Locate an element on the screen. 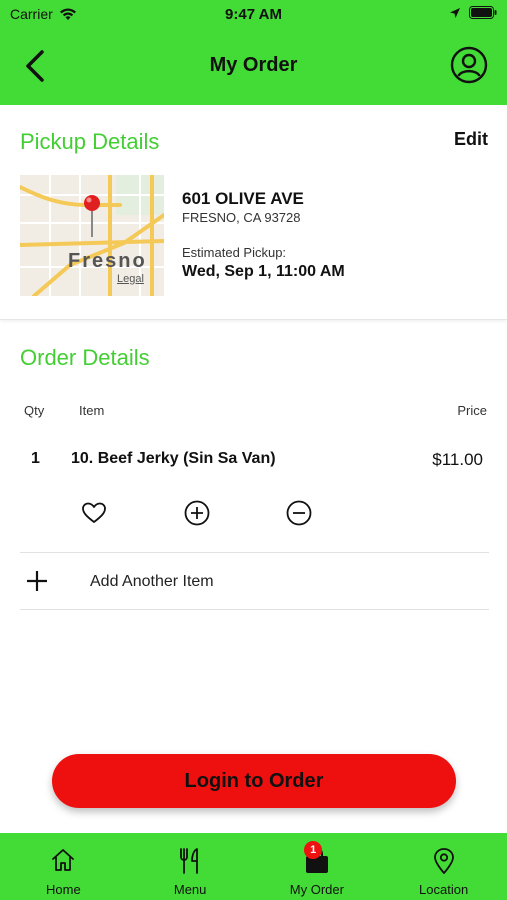 This screenshot has height=900, width=507. profile-icon is located at coordinates (469, 65).